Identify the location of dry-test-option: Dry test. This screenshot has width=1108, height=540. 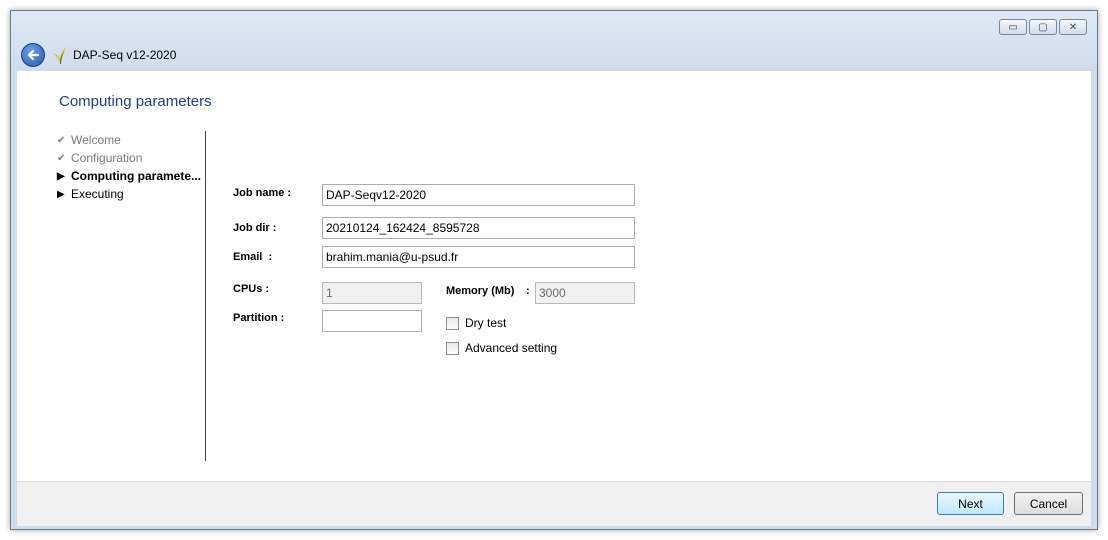
(476, 323).